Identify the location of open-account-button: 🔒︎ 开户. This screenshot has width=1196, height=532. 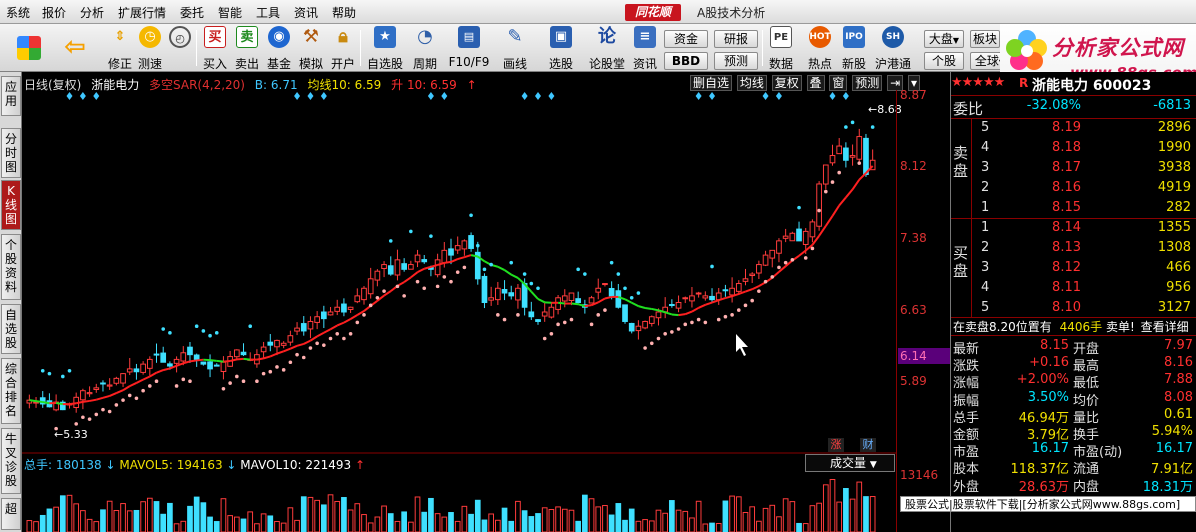
(343, 48).